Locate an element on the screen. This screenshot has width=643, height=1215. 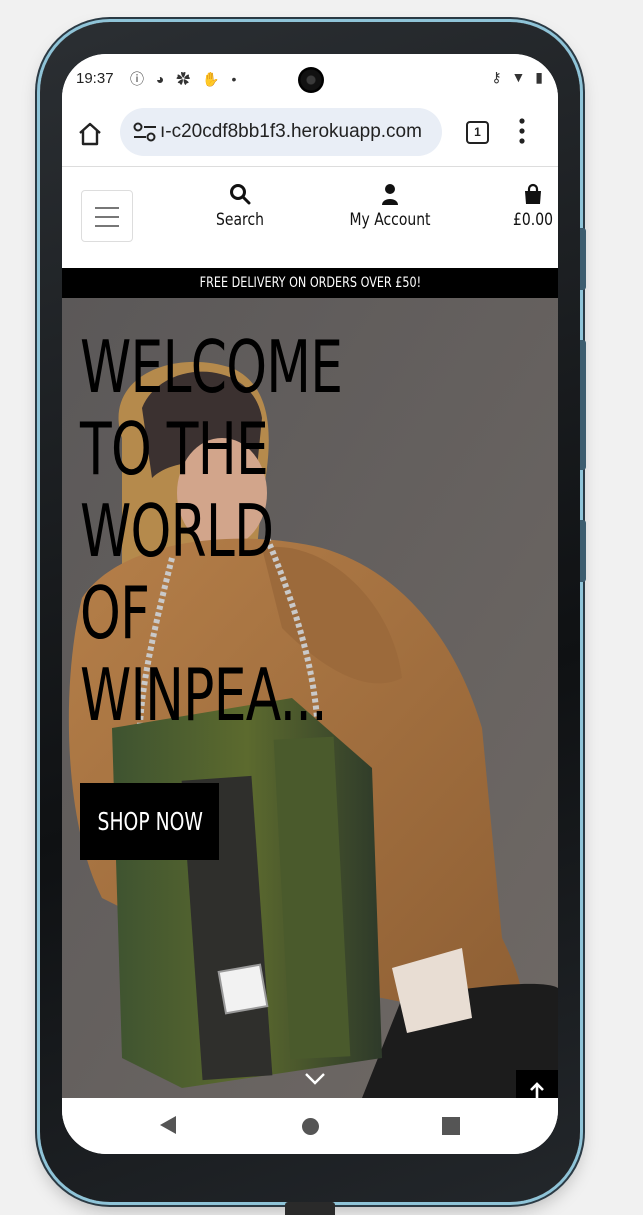
more-options-icon is located at coordinates (522, 131).